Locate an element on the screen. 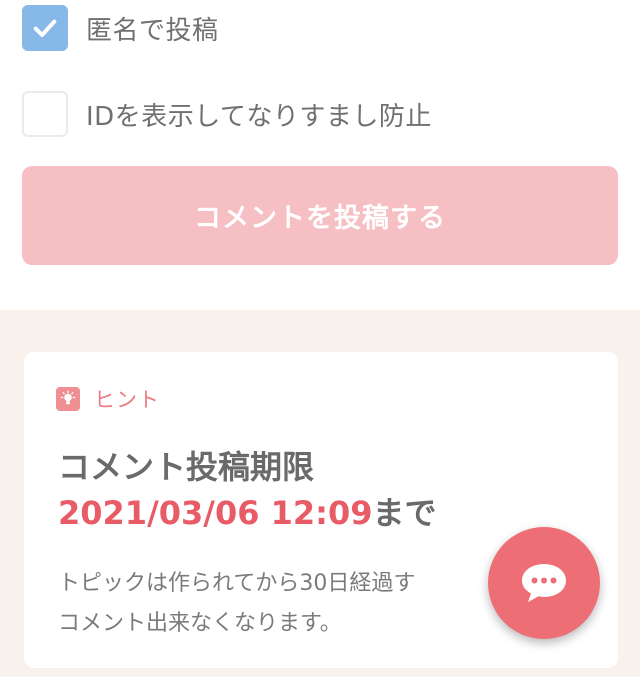 Image resolution: width=640 pixels, height=677 pixels. deadline-title: コメント投稿期限 is located at coordinates (186, 467).